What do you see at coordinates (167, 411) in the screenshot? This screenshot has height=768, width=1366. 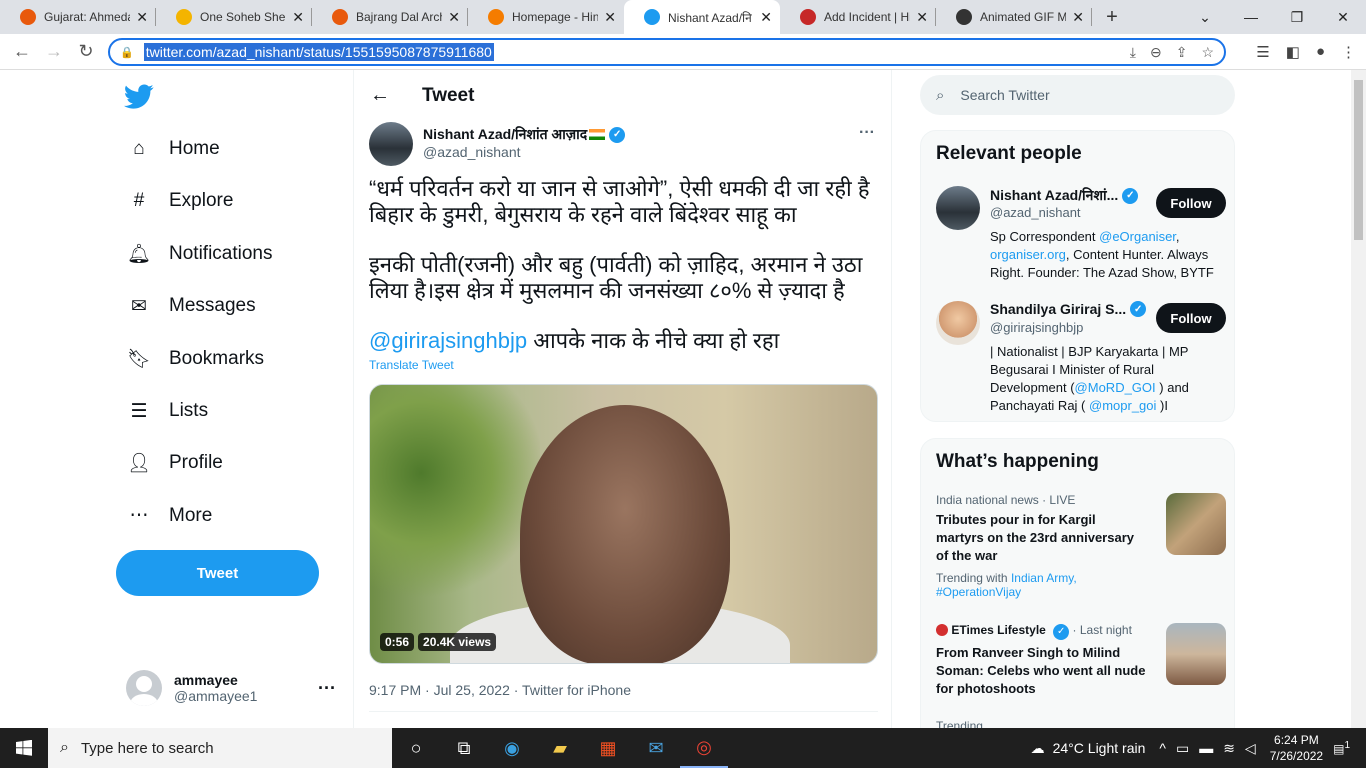 I see `nav-item-lists: ☰ Lists` at bounding box center [167, 411].